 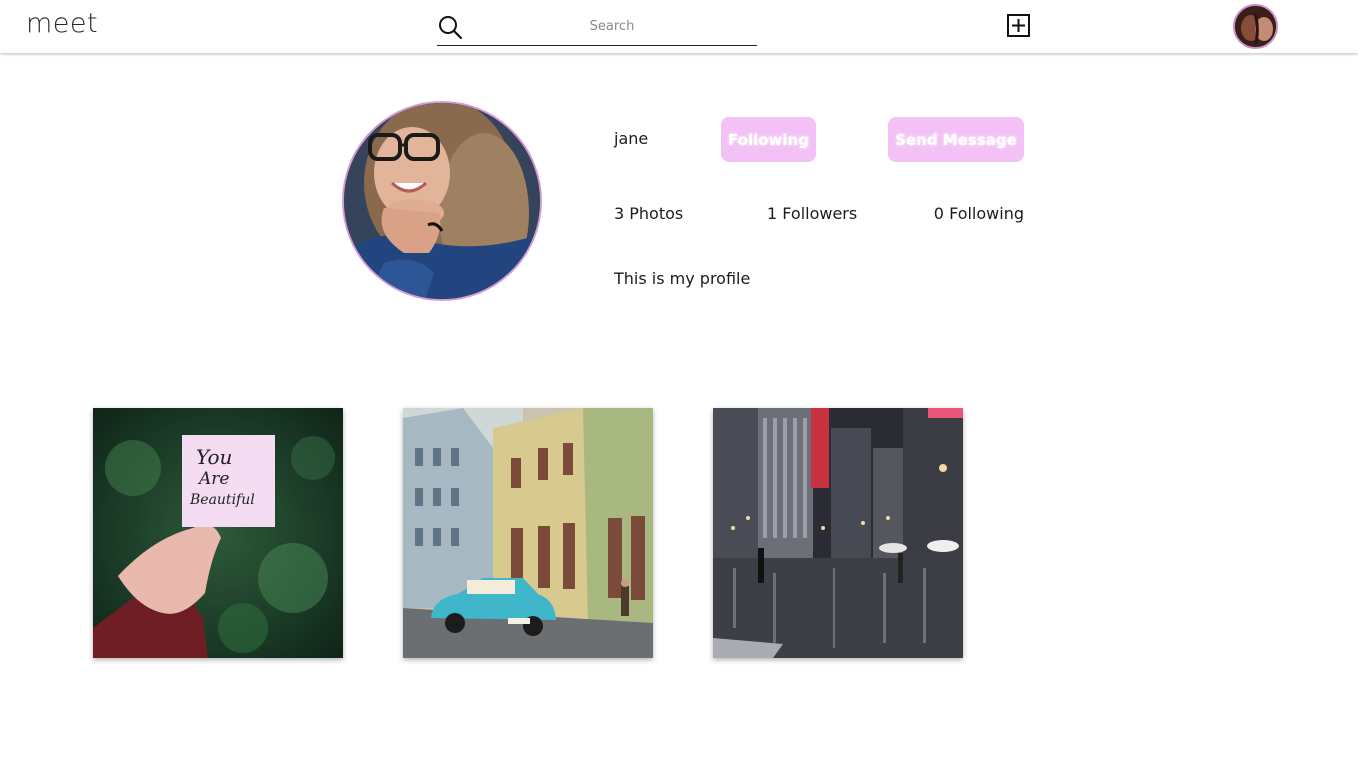 I want to click on note-text-line-1: You, so click(x=214, y=457).